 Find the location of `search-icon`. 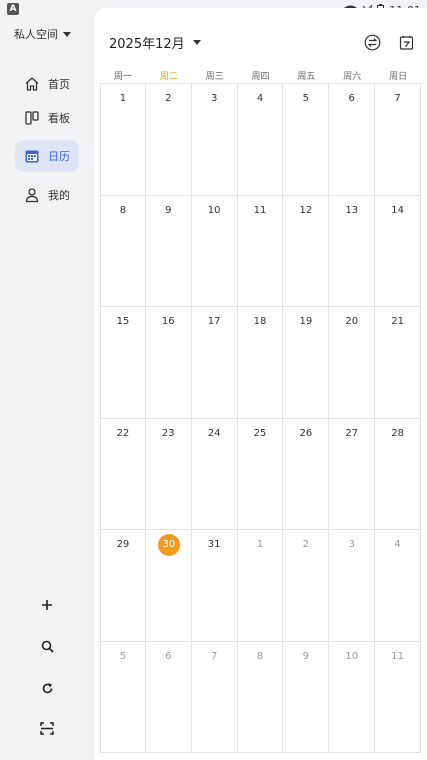

search-icon is located at coordinates (47, 646).